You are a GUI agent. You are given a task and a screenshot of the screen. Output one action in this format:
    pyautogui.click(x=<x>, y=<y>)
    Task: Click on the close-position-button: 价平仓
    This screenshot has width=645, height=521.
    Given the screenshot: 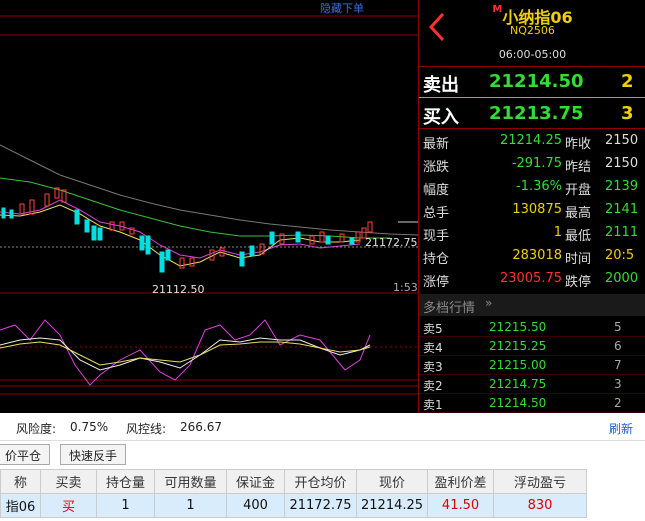 What is the action you would take?
    pyautogui.click(x=25, y=454)
    